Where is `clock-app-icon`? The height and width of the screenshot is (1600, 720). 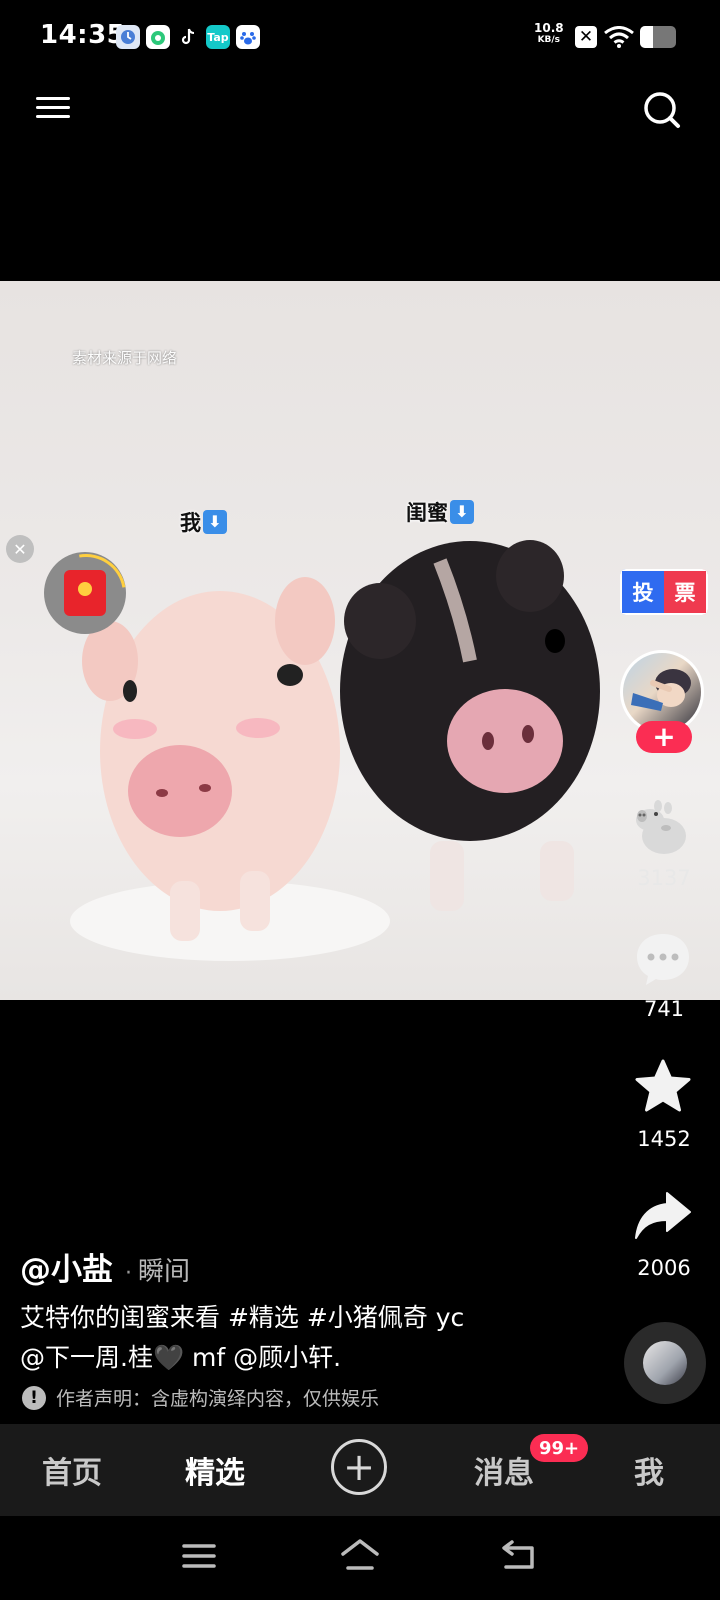
clock-app-icon is located at coordinates (128, 37).